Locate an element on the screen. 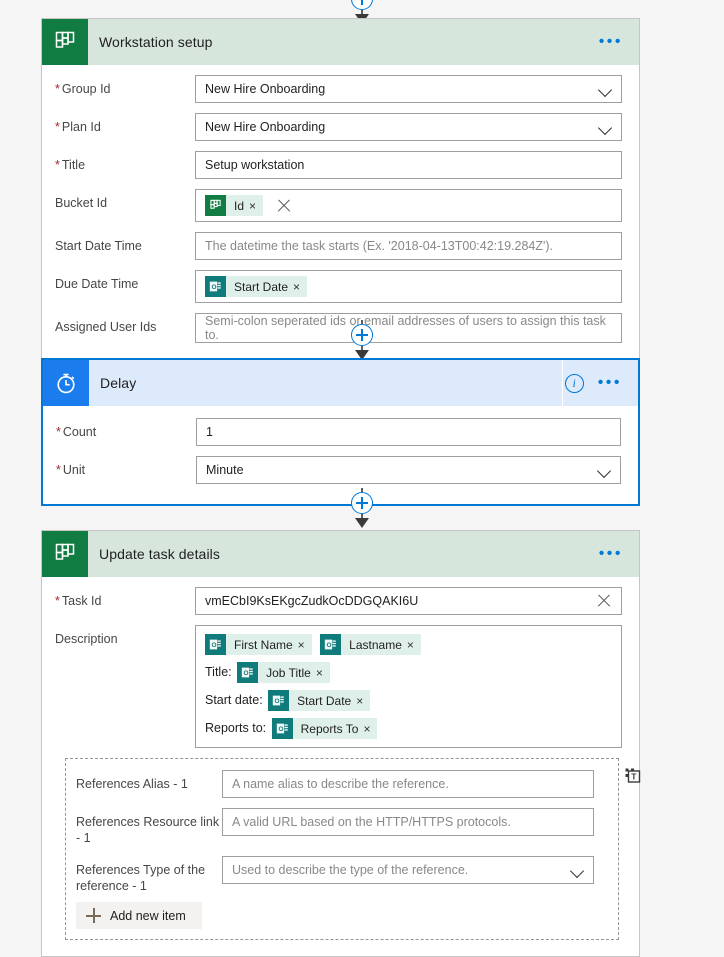 This screenshot has height=957, width=724. group-id-value: New Hire Onboarding is located at coordinates (265, 89).